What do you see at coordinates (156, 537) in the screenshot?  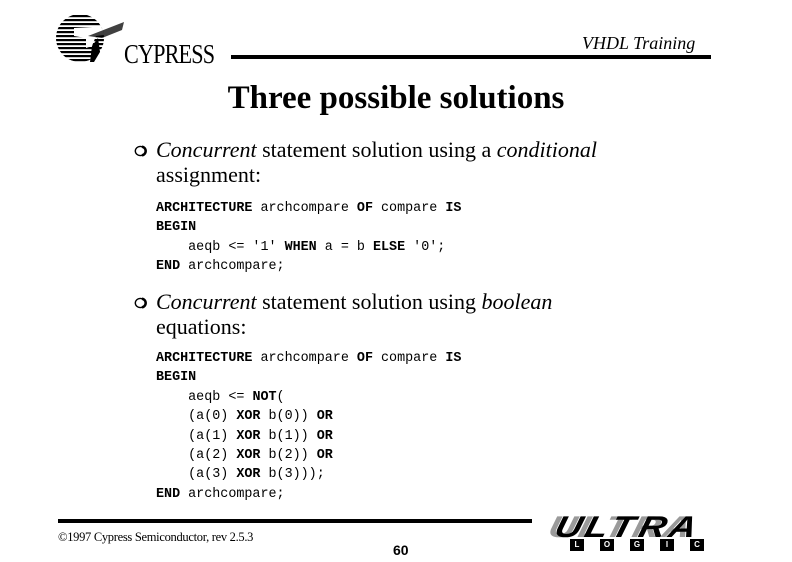 I see `copyright-notice: ©1997 Cypress Semiconductor, rev 2.5.3` at bounding box center [156, 537].